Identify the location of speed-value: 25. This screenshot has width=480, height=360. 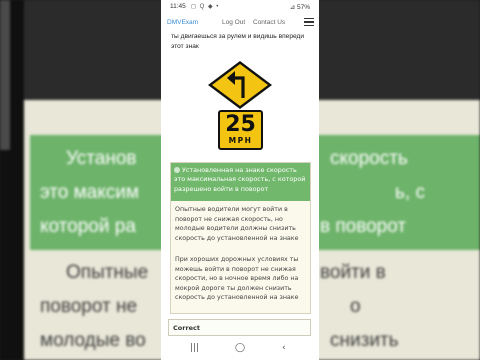
(240, 124).